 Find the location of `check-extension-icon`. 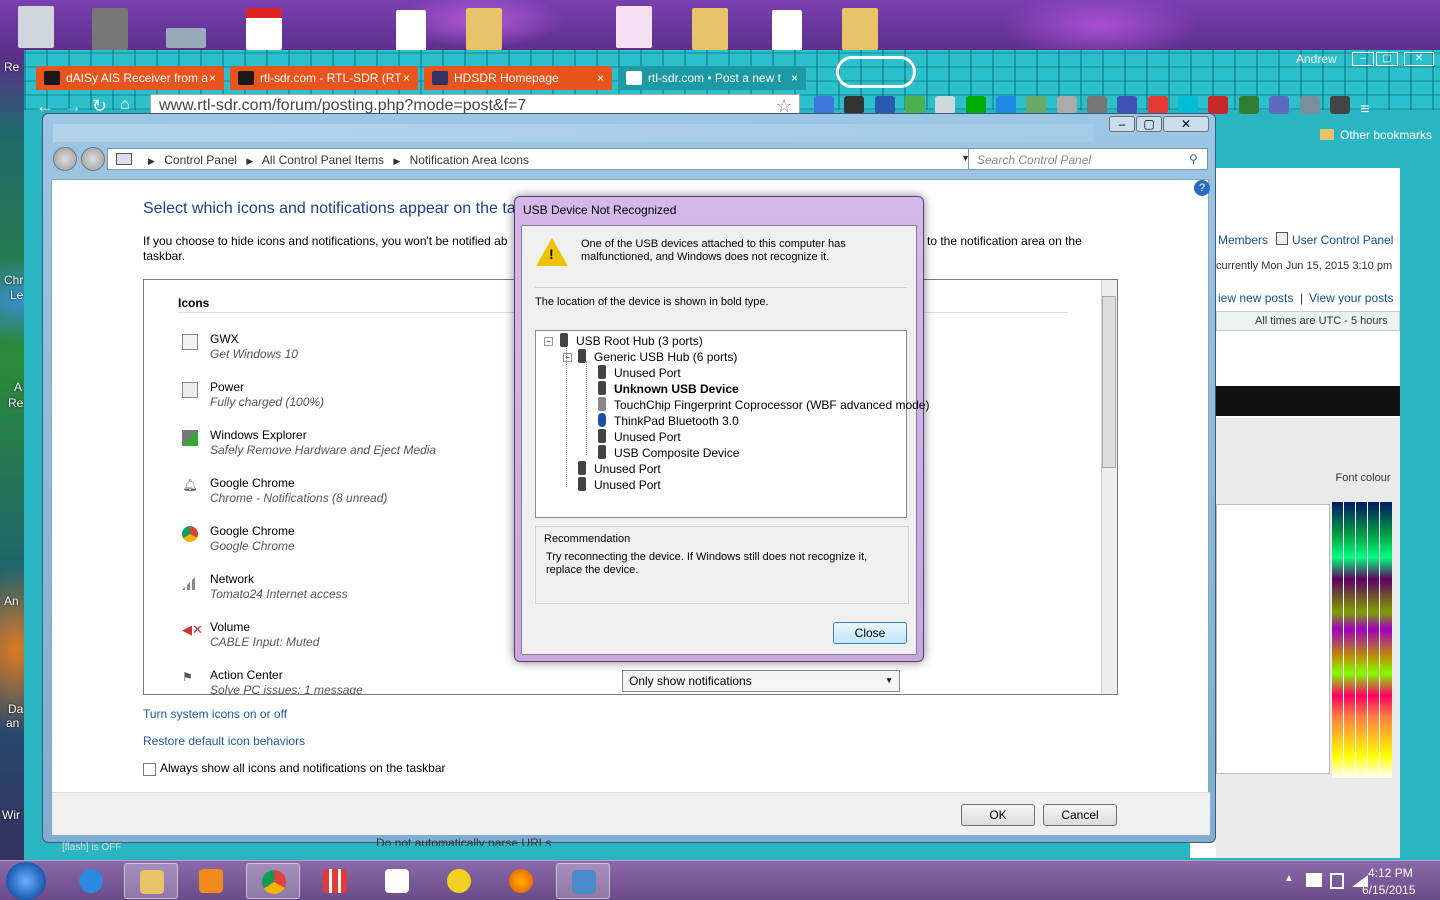

check-extension-icon is located at coordinates (975, 105).